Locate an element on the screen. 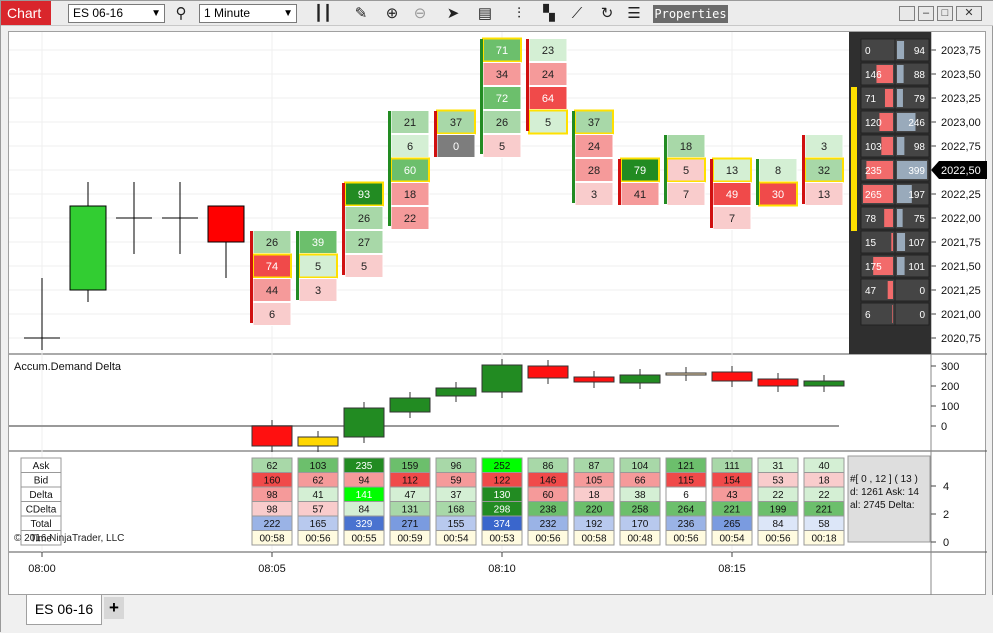 The height and width of the screenshot is (633, 993). stats-value: 00:56 is located at coordinates (547, 539).